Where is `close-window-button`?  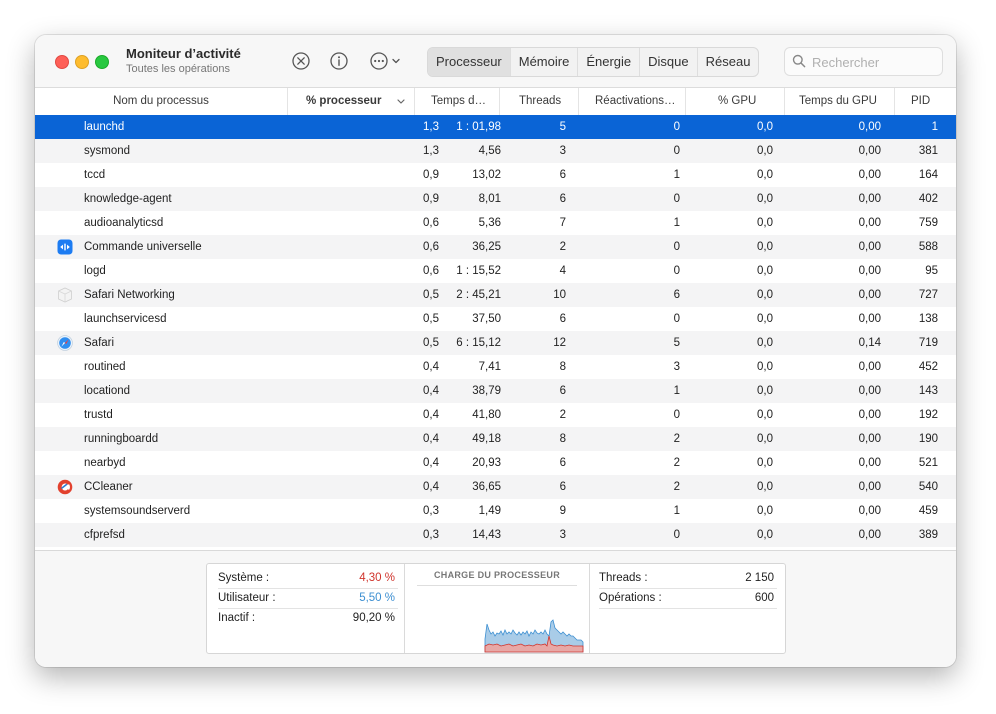 close-window-button is located at coordinates (62, 62).